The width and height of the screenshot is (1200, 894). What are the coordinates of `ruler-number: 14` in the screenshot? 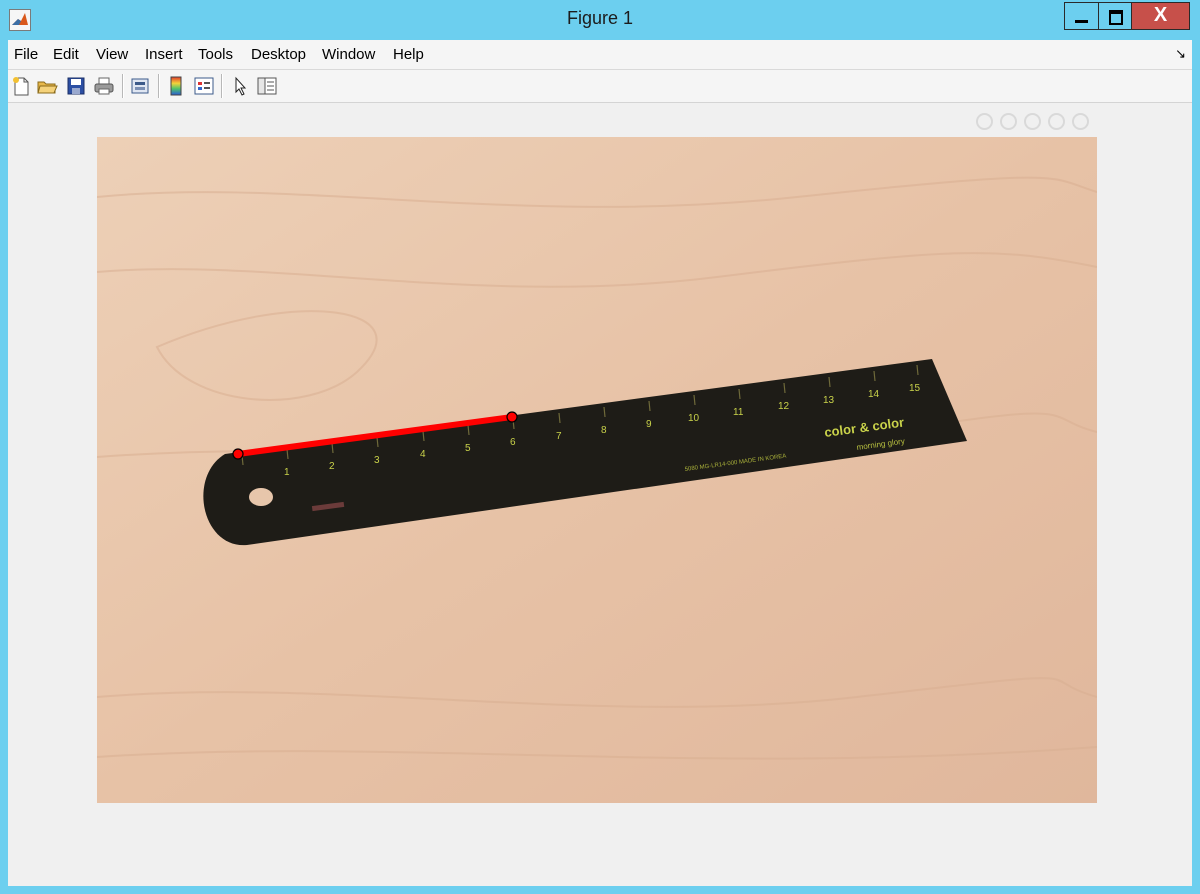 It's located at (874, 394).